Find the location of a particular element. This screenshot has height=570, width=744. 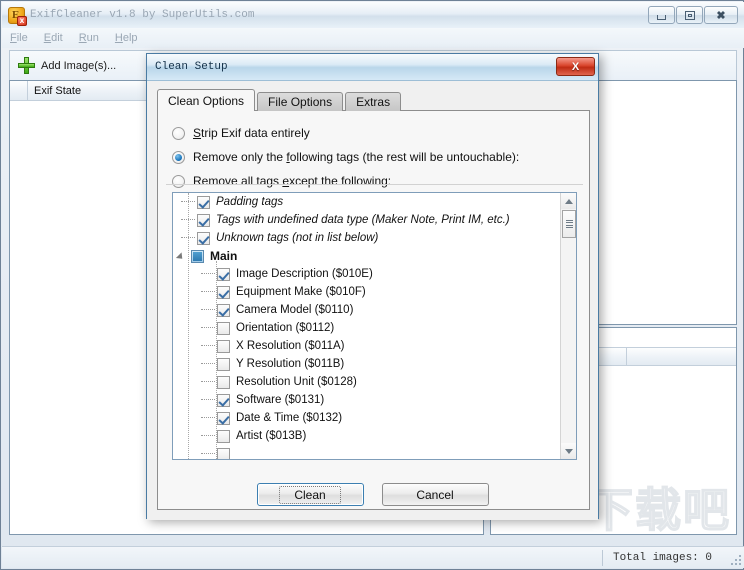

checkbox-image-description is located at coordinates (223, 274).